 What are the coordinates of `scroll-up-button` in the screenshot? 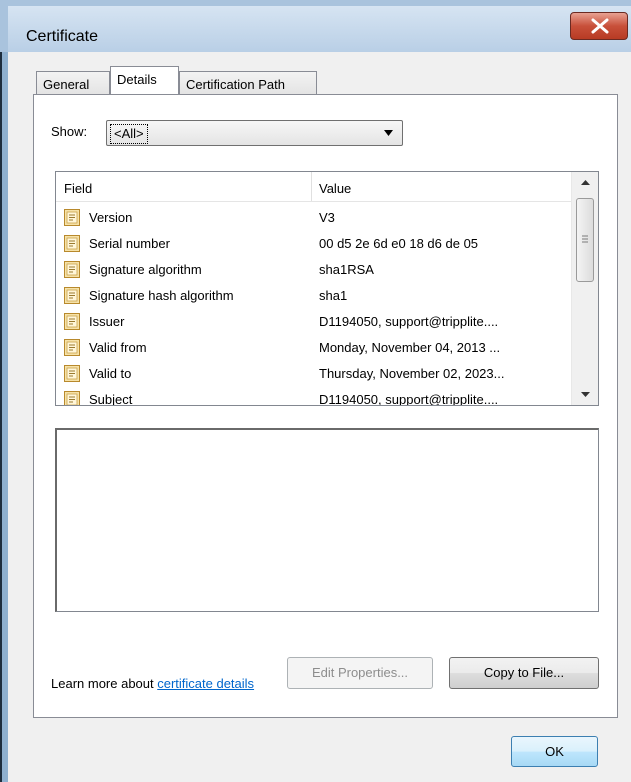 It's located at (585, 183).